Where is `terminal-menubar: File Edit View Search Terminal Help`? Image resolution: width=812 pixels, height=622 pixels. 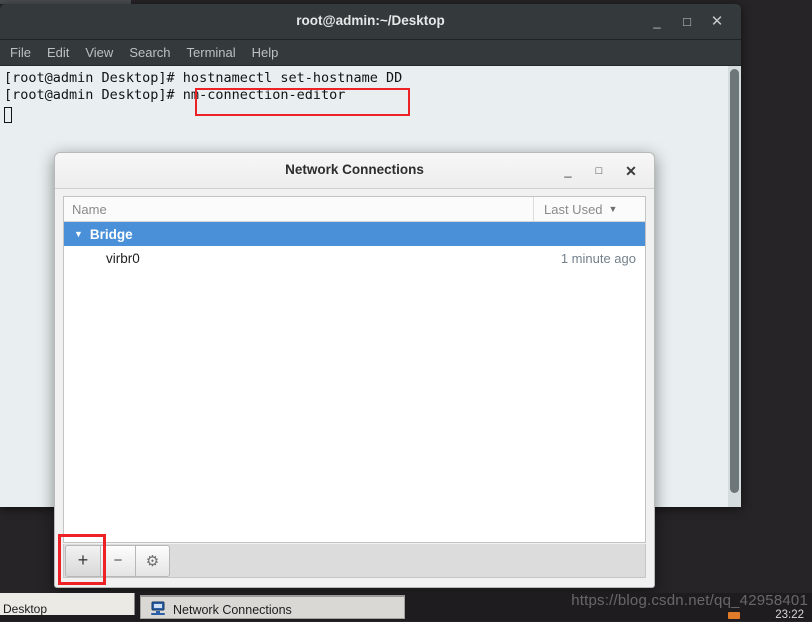 terminal-menubar: File Edit View Search Terminal Help is located at coordinates (370, 53).